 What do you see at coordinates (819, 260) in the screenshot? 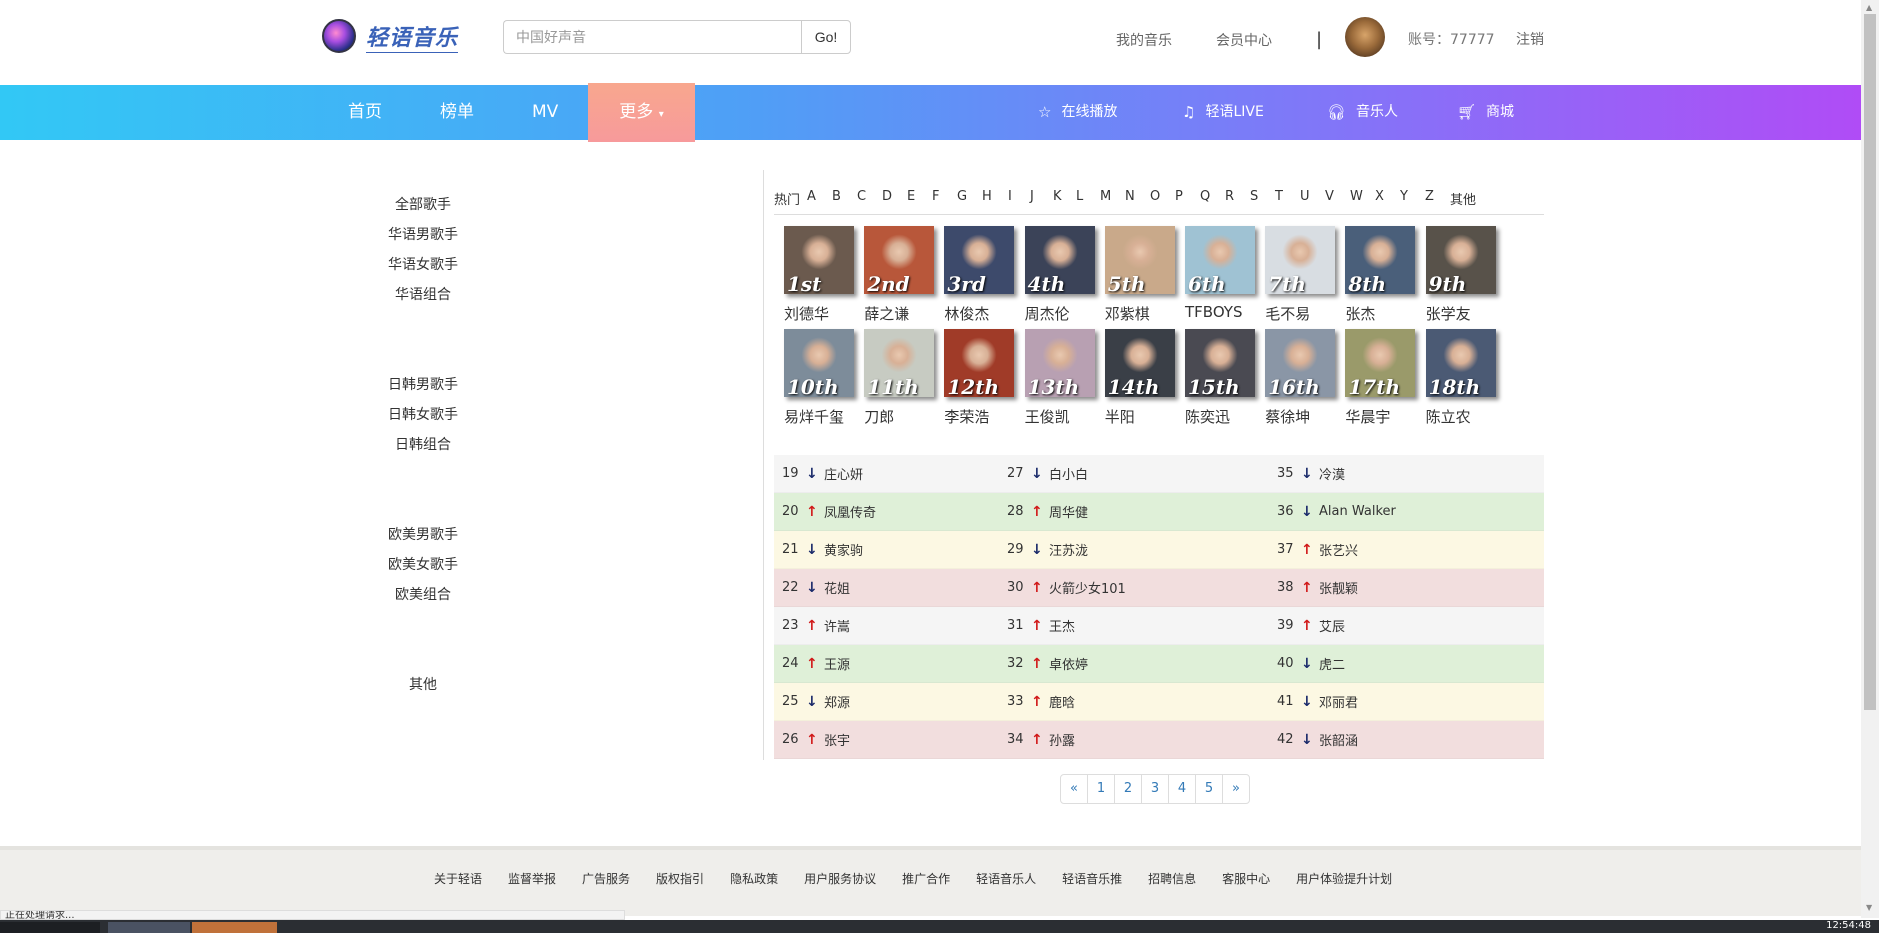
I see `artist-photo: 1st` at bounding box center [819, 260].